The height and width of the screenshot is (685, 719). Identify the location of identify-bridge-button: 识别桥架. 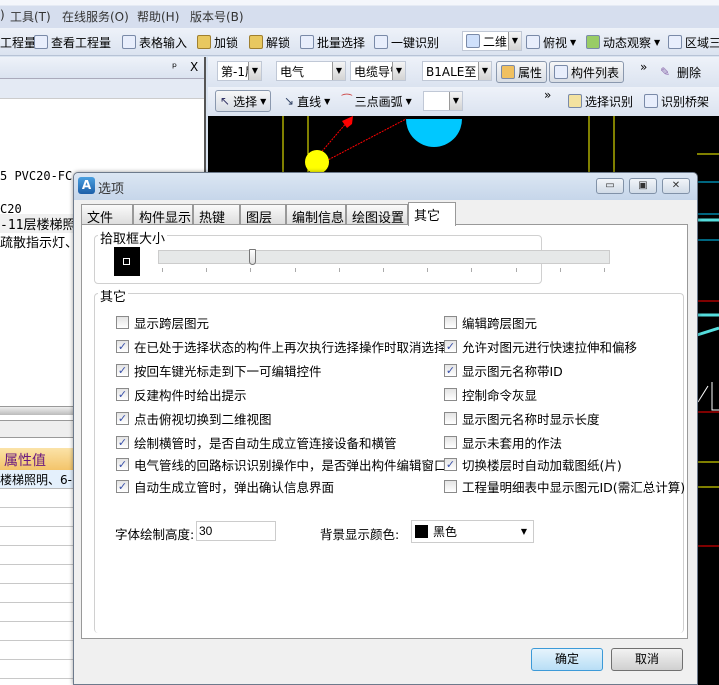
(676, 101).